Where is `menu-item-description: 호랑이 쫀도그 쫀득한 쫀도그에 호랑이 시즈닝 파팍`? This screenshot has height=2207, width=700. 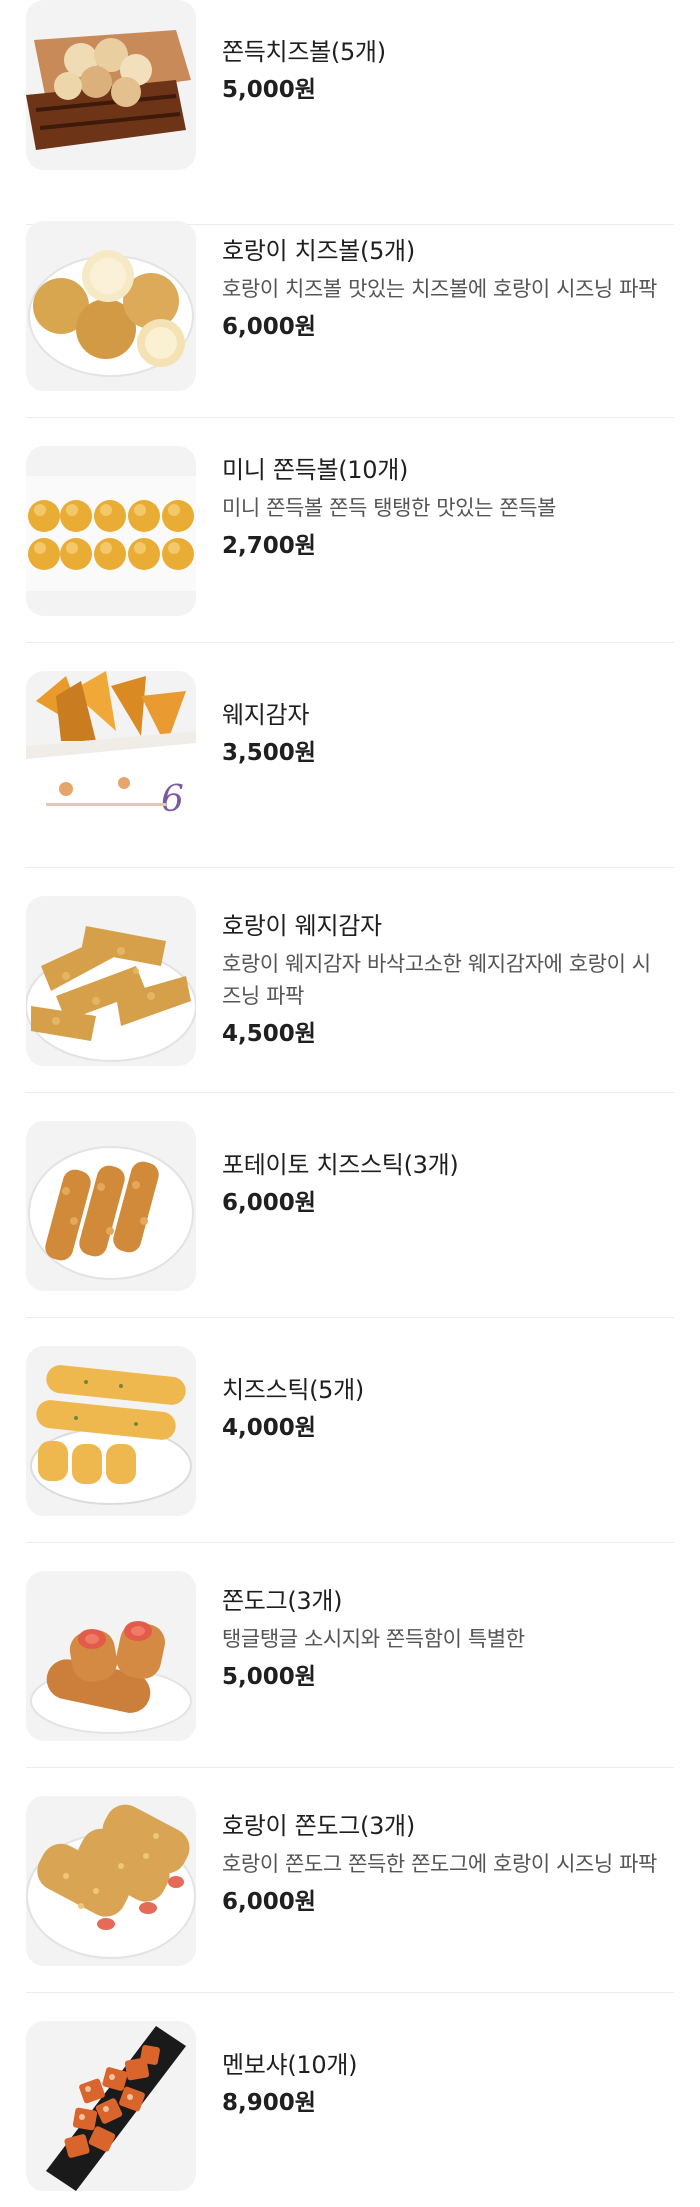
menu-item-description: 호랑이 쫀도그 쫀득한 쫀도그에 호랑이 시즈닝 파팍 is located at coordinates (439, 1864).